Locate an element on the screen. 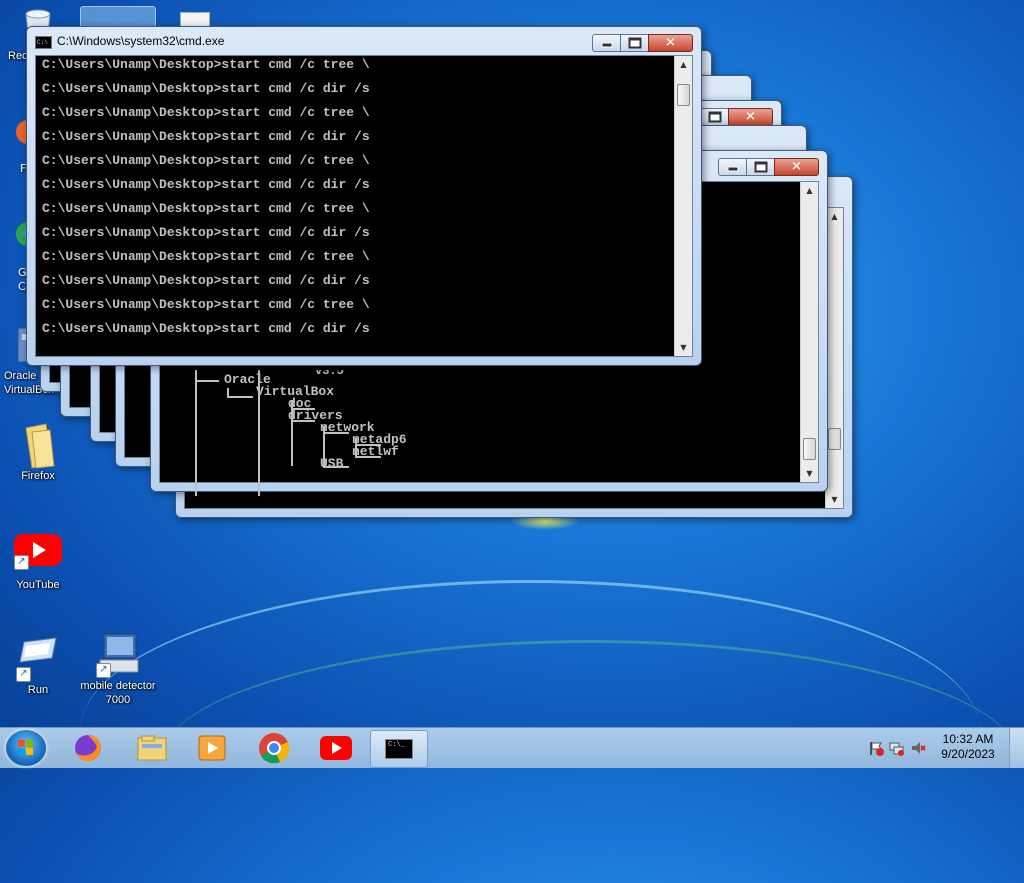  cmd-icon: C:\_ is located at coordinates (399, 749).